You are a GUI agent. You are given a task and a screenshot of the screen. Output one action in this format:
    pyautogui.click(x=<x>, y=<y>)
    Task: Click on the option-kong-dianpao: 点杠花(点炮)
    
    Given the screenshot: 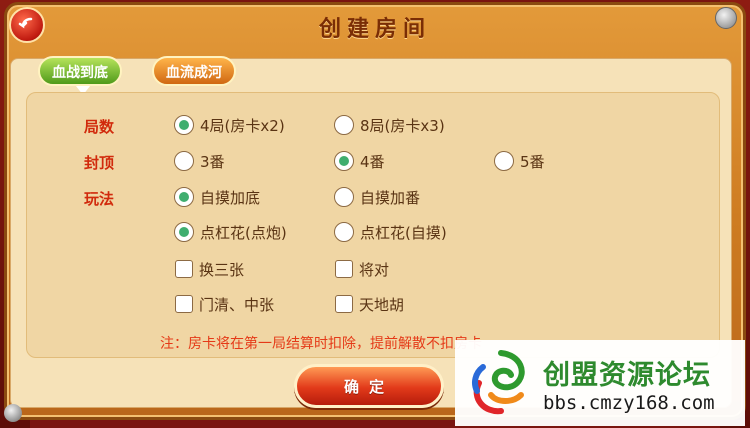 What is the action you would take?
    pyautogui.click(x=230, y=232)
    